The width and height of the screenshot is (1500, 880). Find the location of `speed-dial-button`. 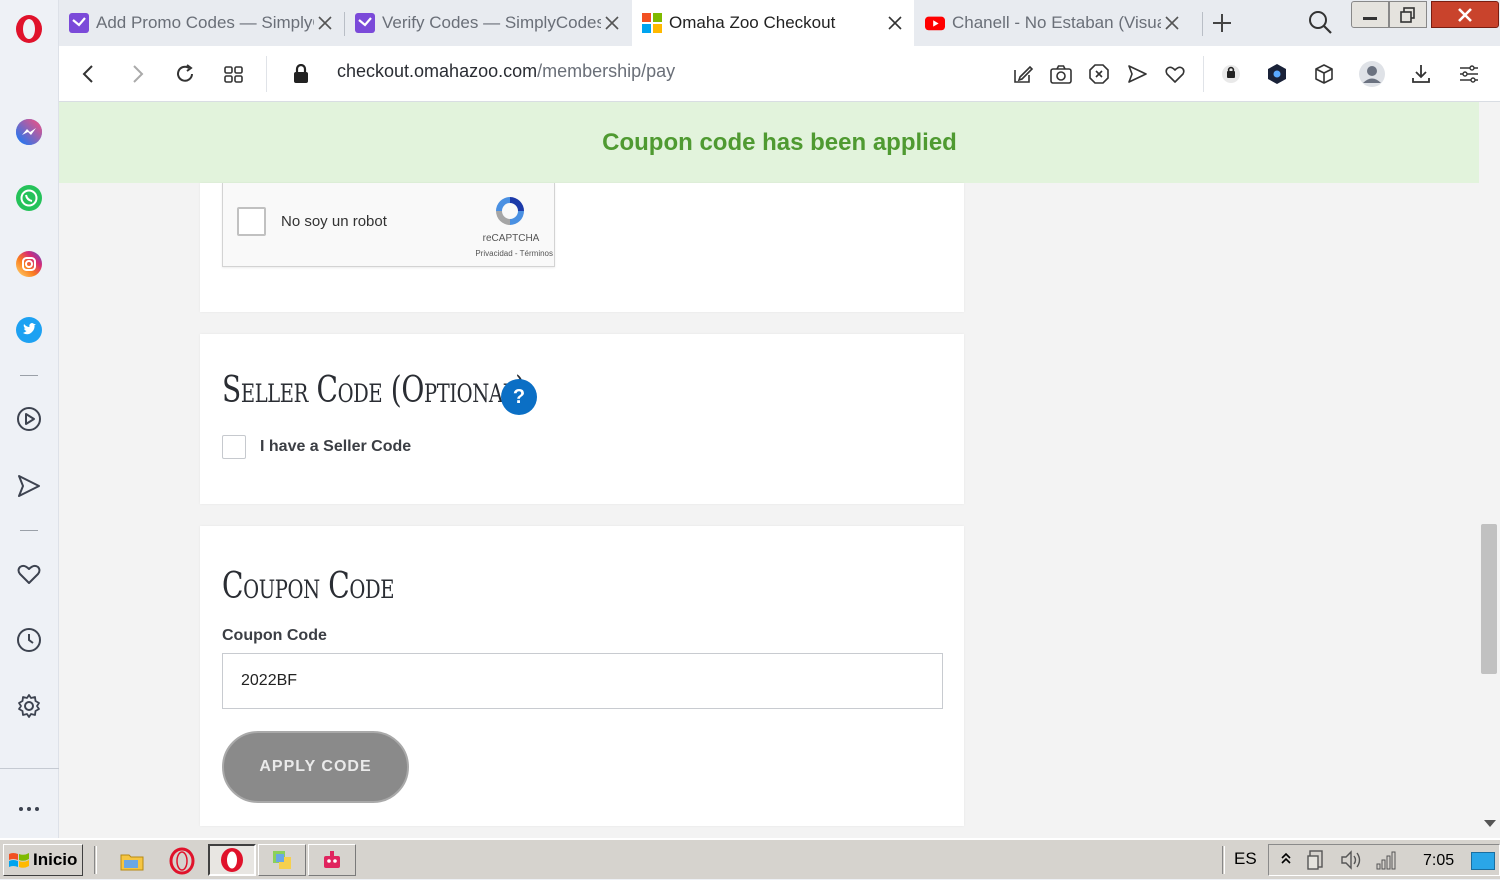

speed-dial-button is located at coordinates (234, 74).